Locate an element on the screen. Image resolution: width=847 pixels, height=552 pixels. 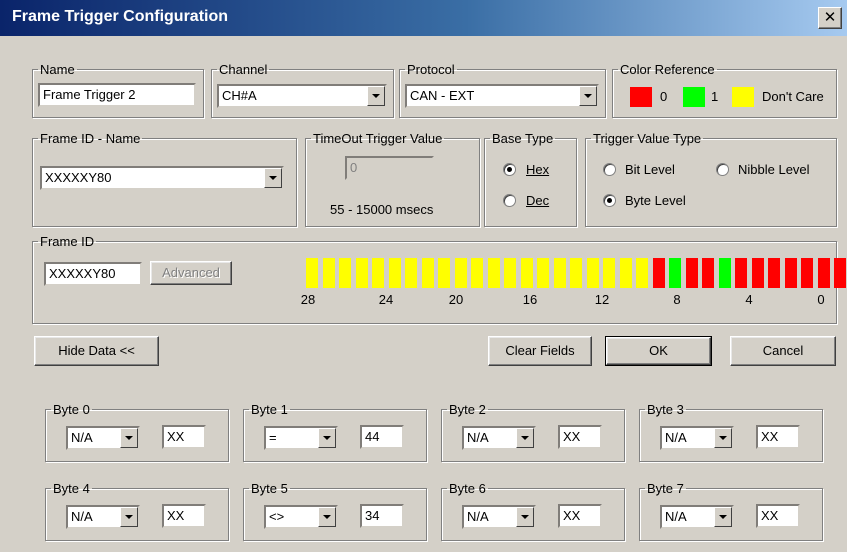
byte-legend: Byte 6 is located at coordinates (467, 488).